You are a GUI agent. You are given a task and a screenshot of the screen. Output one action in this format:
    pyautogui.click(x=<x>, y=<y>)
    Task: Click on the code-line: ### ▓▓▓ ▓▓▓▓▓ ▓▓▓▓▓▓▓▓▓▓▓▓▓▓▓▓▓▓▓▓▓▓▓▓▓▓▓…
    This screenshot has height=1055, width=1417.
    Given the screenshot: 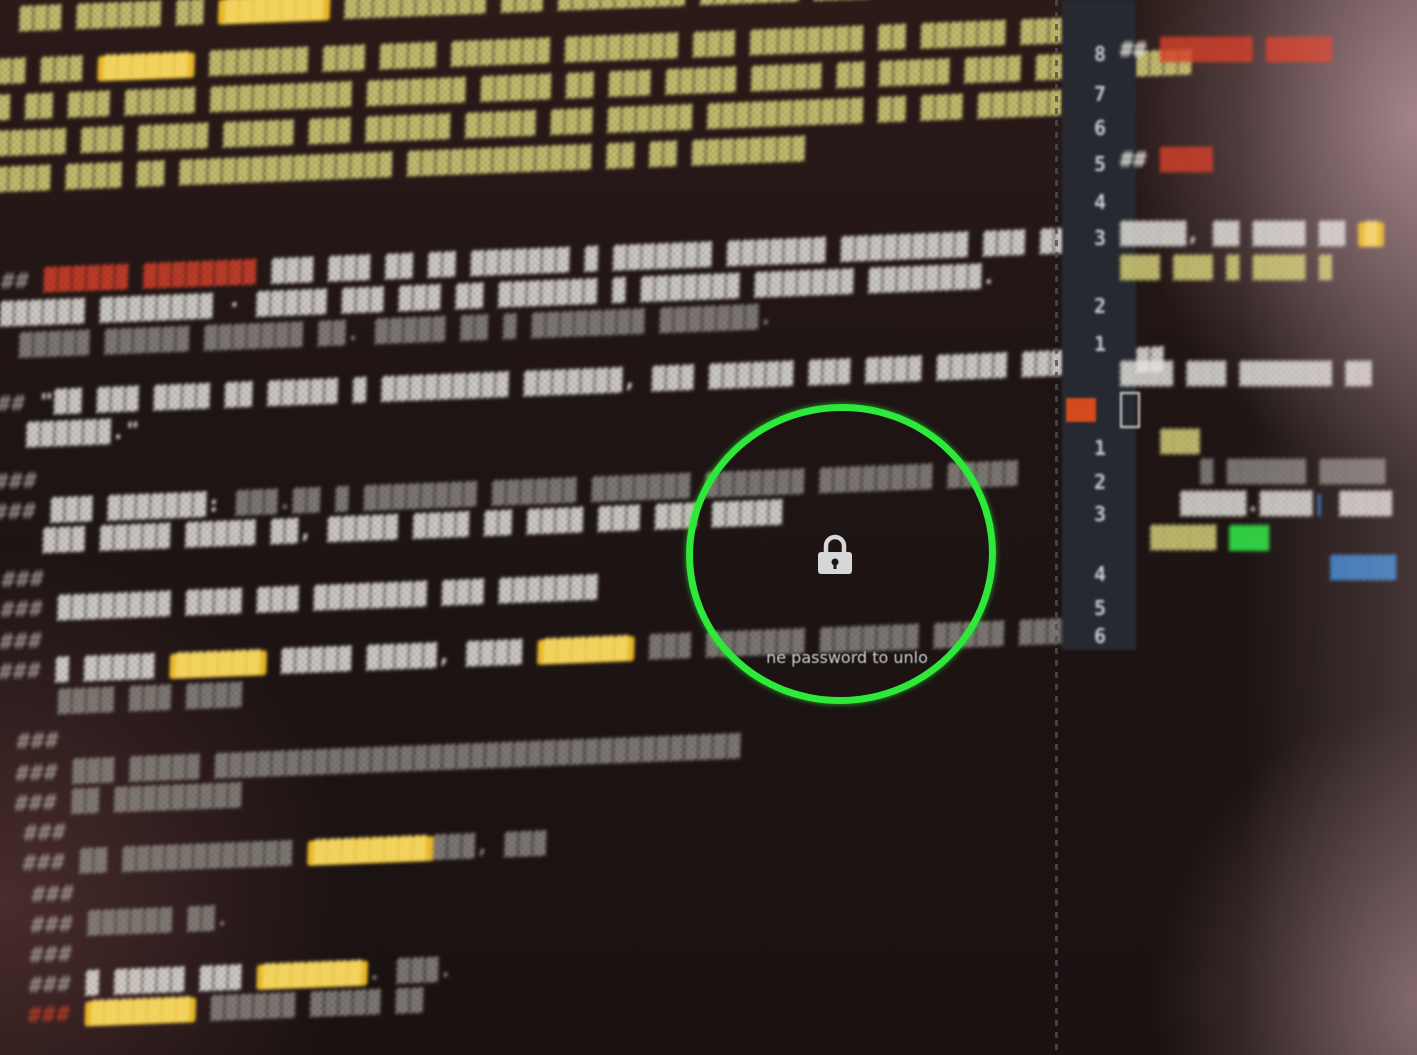 What is the action you would take?
    pyautogui.click(x=378, y=760)
    